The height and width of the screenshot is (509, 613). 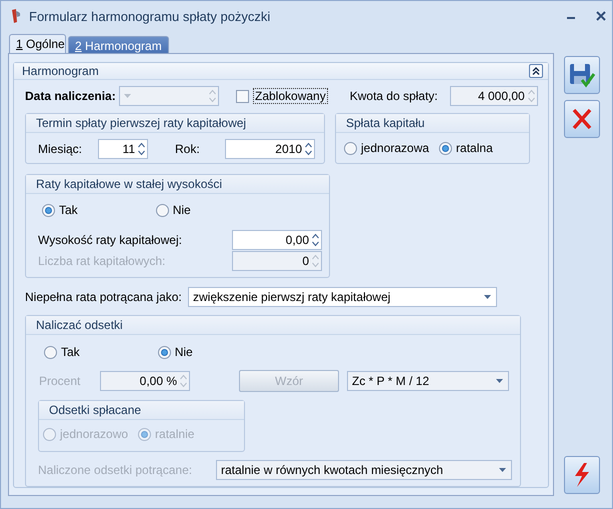 I want to click on radio-button: ratalna, so click(x=466, y=148).